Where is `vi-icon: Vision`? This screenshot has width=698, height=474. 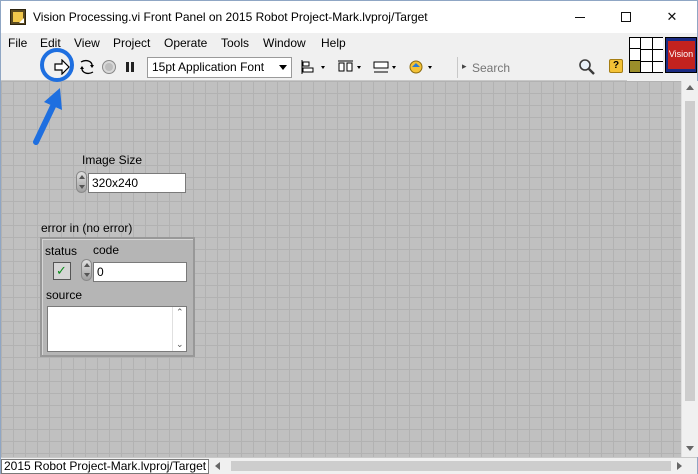
vi-icon: Vision is located at coordinates (681, 55).